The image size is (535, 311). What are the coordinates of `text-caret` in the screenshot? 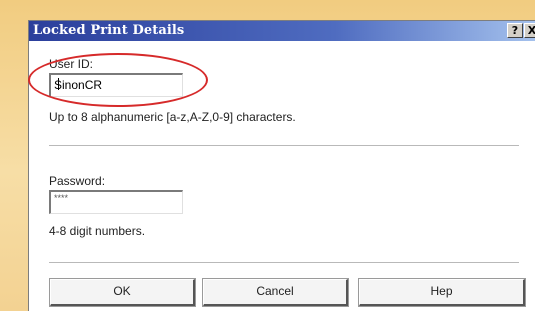 It's located at (58, 84).